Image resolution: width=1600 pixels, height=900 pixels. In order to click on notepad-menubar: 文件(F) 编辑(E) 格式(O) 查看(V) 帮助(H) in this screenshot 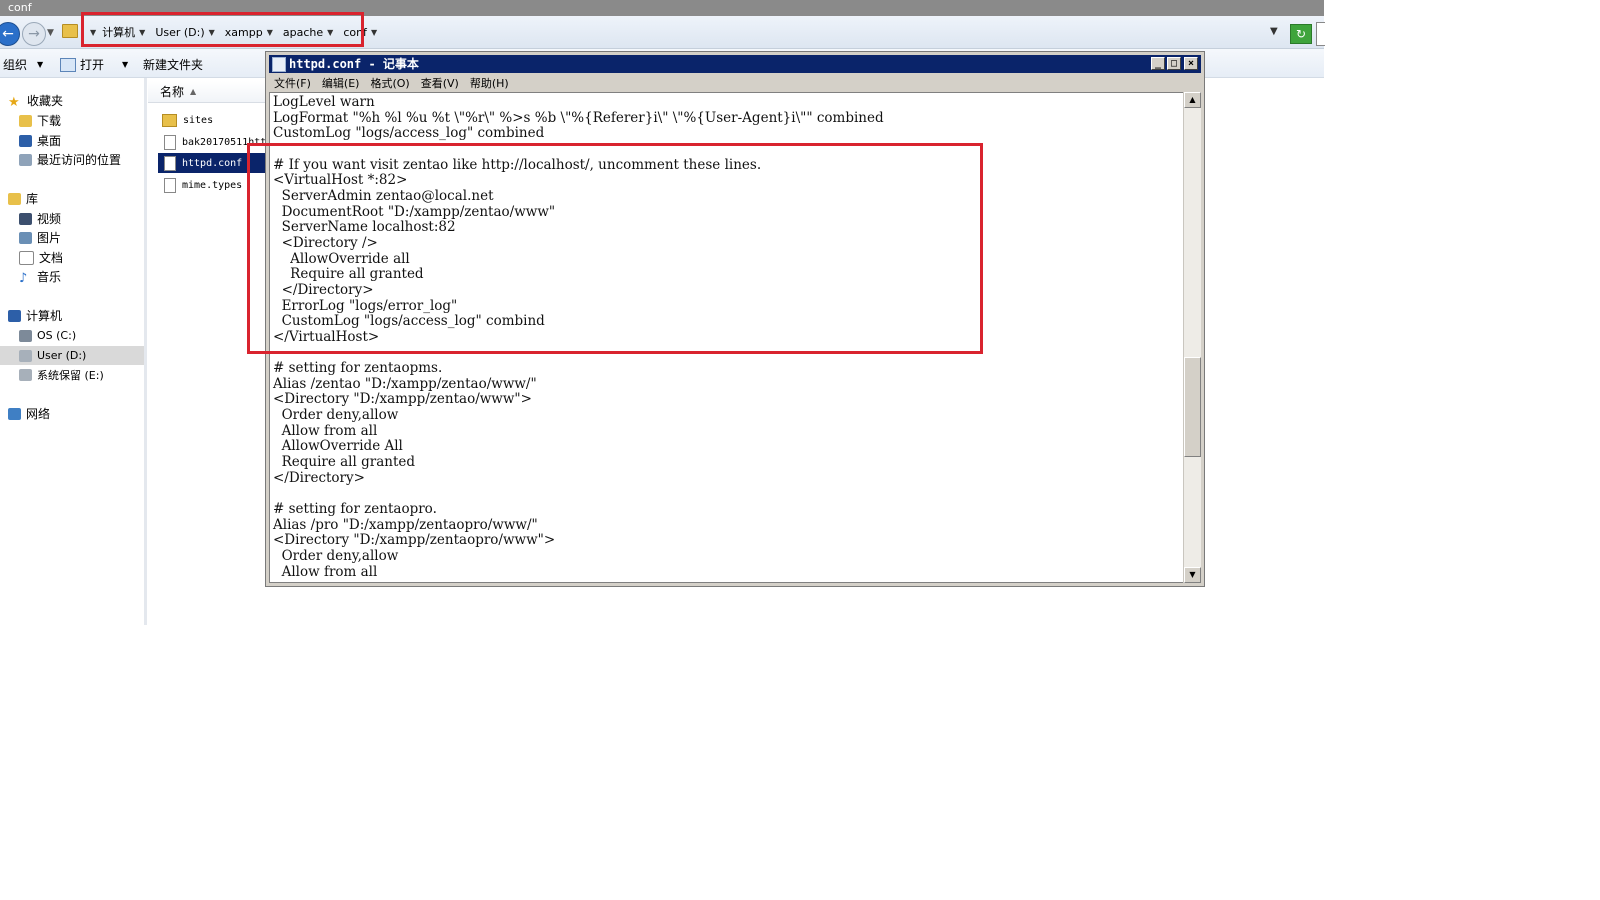, I will do `click(735, 83)`.